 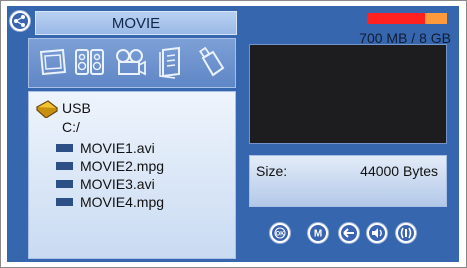 I want to click on sound-mode-button, so click(x=406, y=233).